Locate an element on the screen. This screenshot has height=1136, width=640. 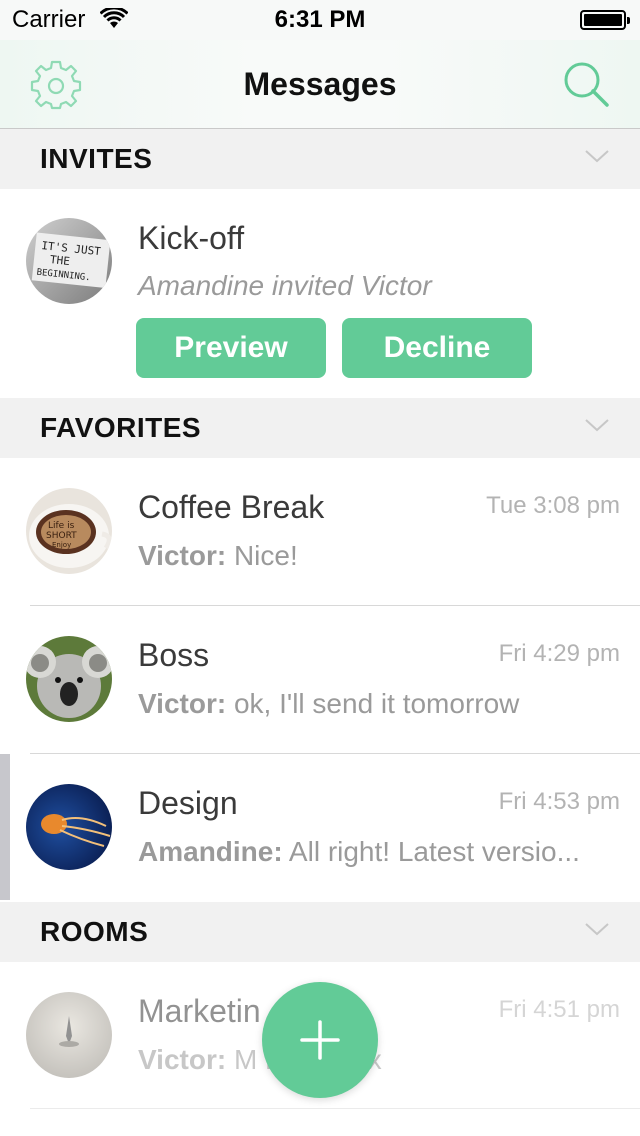
svg-text: Enjoy is located at coordinates (61, 545).